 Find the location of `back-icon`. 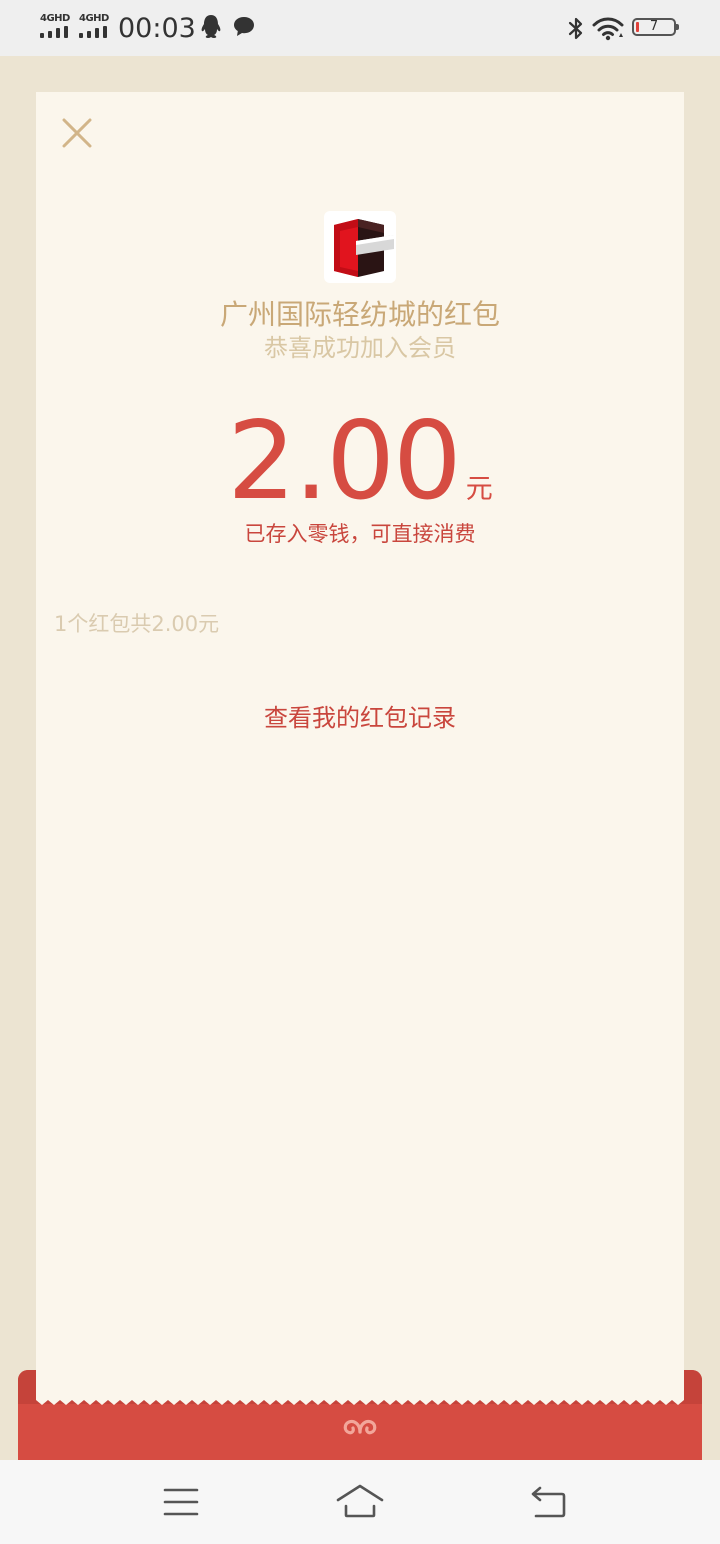

back-icon is located at coordinates (548, 1502).